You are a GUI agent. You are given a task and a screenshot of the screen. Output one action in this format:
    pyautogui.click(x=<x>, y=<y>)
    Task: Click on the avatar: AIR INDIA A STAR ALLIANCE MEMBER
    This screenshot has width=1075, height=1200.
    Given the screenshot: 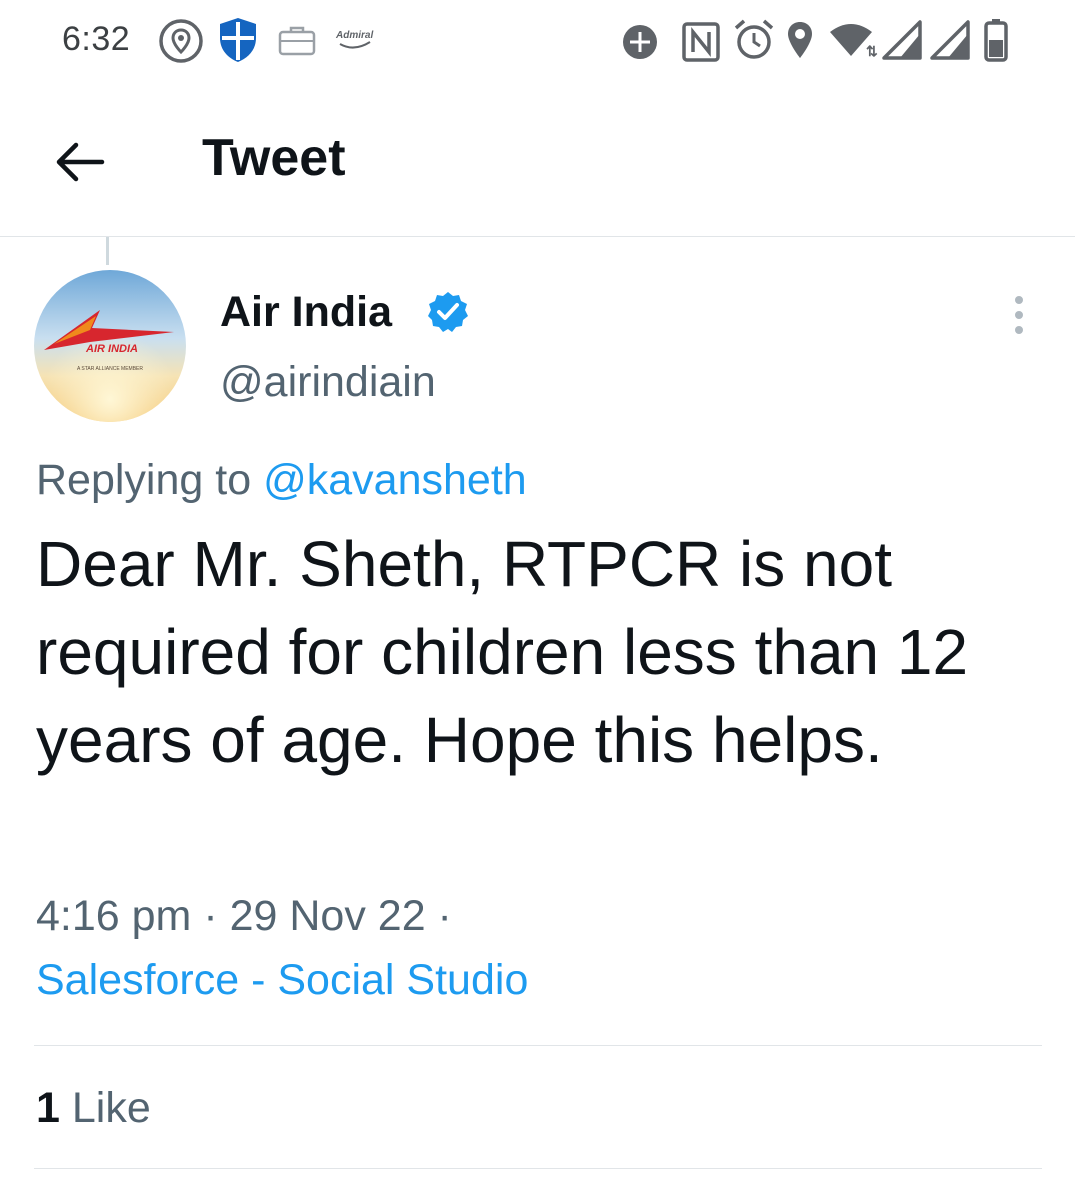 What is the action you would take?
    pyautogui.click(x=110, y=346)
    